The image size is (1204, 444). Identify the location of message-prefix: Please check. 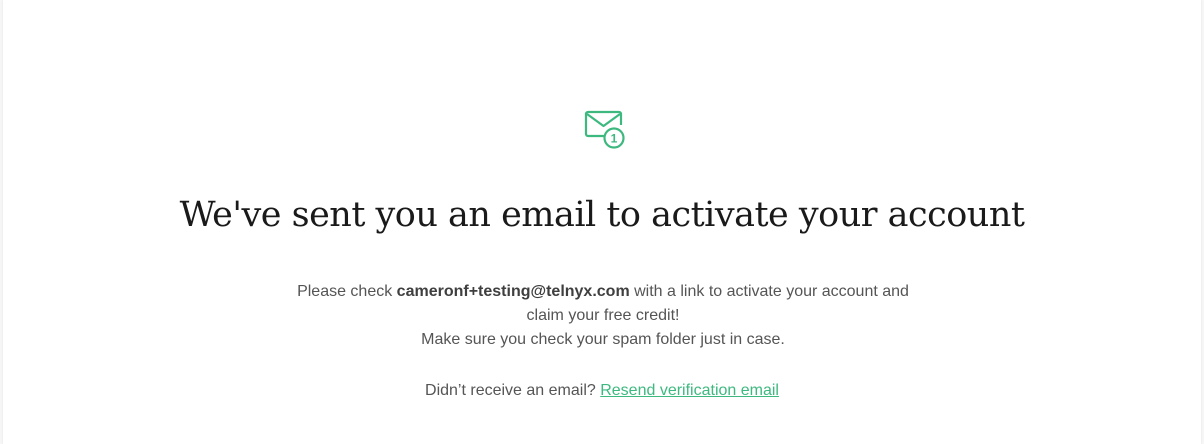
(347, 291).